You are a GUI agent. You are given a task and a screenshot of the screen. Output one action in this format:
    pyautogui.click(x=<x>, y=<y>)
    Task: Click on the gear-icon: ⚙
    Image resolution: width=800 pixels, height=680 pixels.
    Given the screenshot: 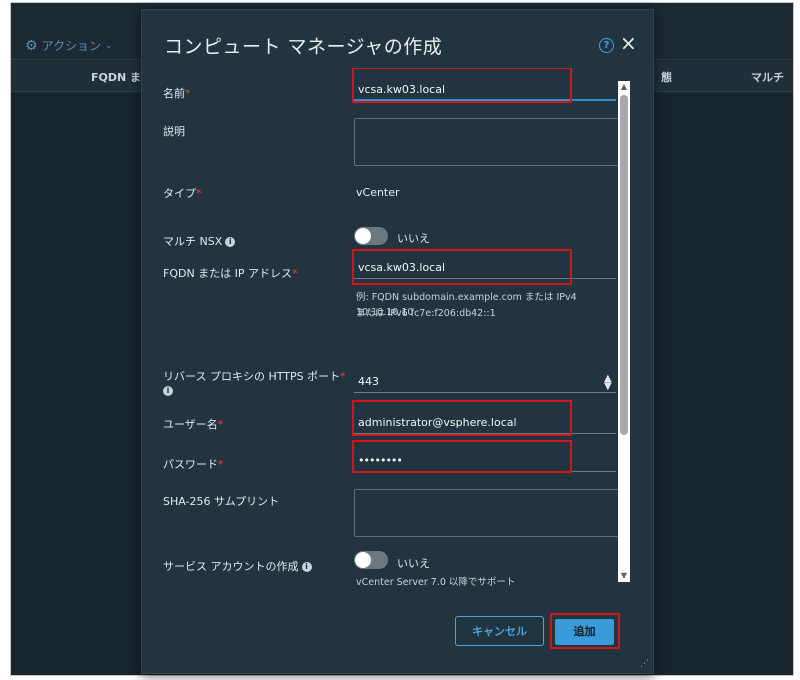 What is the action you would take?
    pyautogui.click(x=31, y=45)
    